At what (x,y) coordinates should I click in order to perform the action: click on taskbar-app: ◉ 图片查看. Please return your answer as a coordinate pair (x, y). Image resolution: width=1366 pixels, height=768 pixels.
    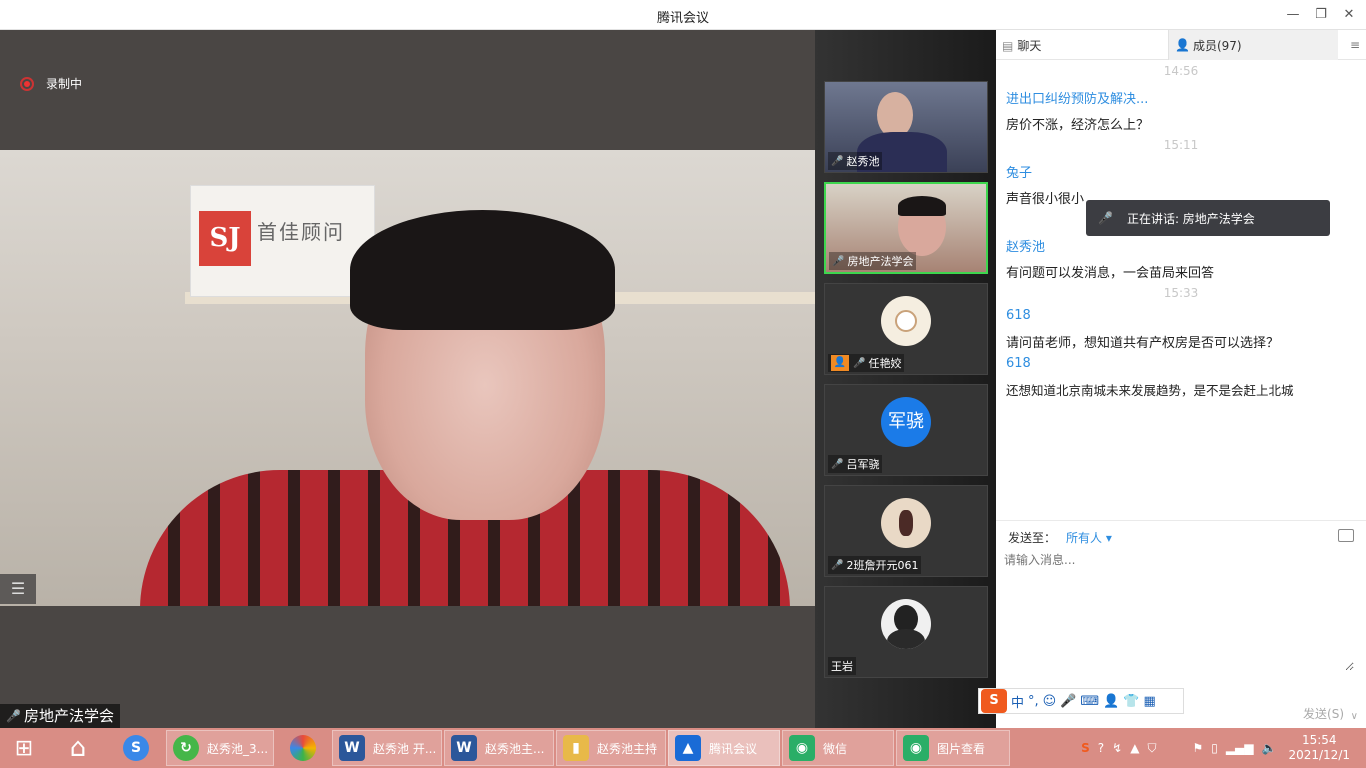
    Looking at the image, I should click on (953, 748).